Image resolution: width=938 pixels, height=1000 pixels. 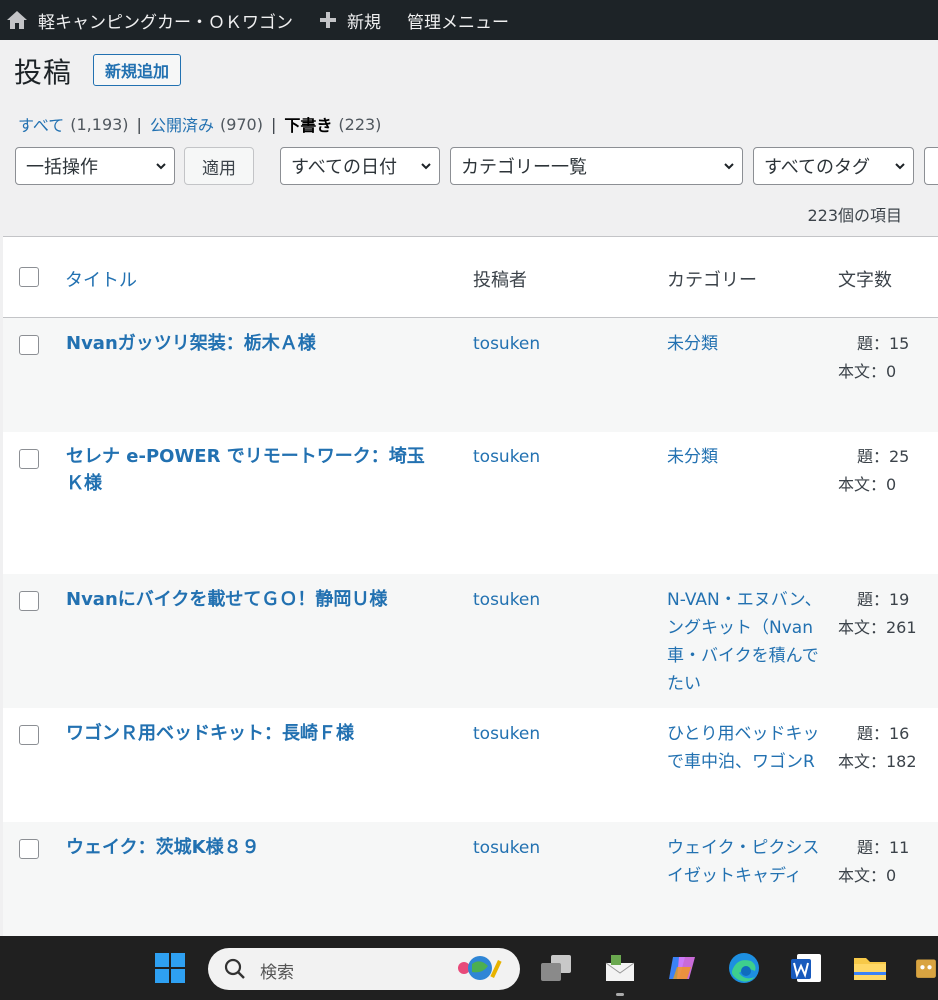 What do you see at coordinates (500, 280) in the screenshot?
I see `column-author-header: 投稿者` at bounding box center [500, 280].